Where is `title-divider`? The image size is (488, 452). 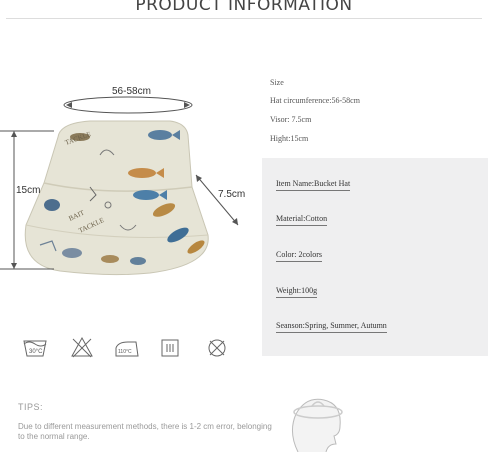 title-divider is located at coordinates (244, 18).